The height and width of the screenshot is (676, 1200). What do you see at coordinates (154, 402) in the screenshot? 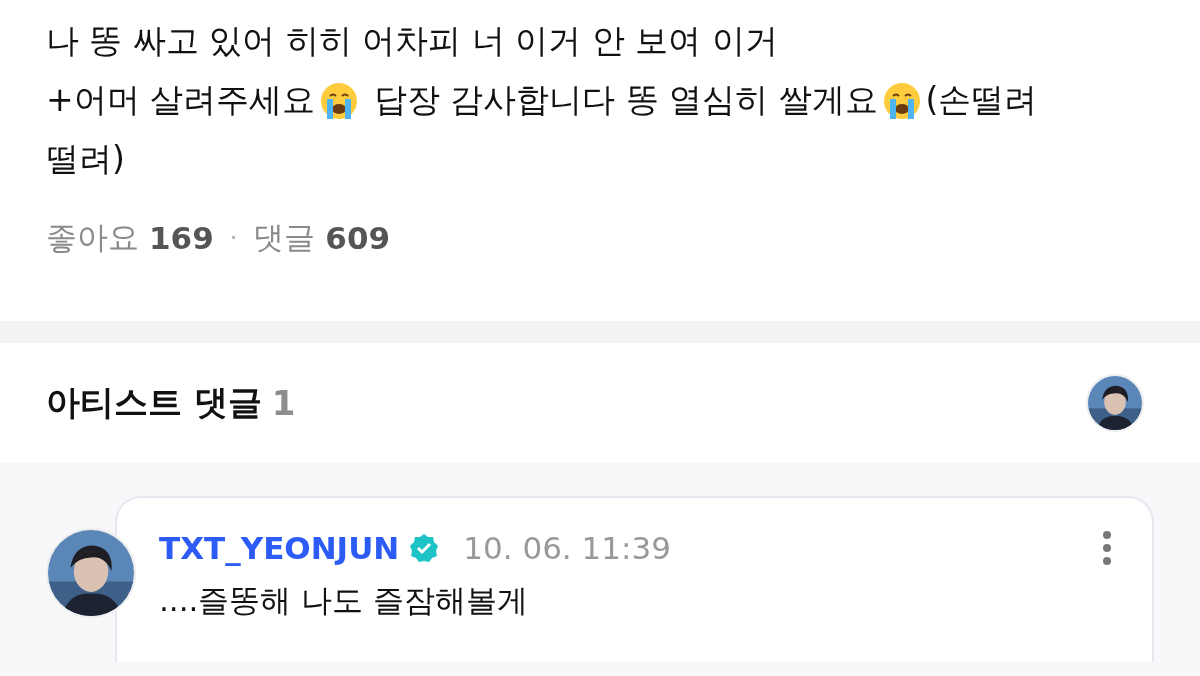
I see `section-title: 아티스트 댓글` at bounding box center [154, 402].